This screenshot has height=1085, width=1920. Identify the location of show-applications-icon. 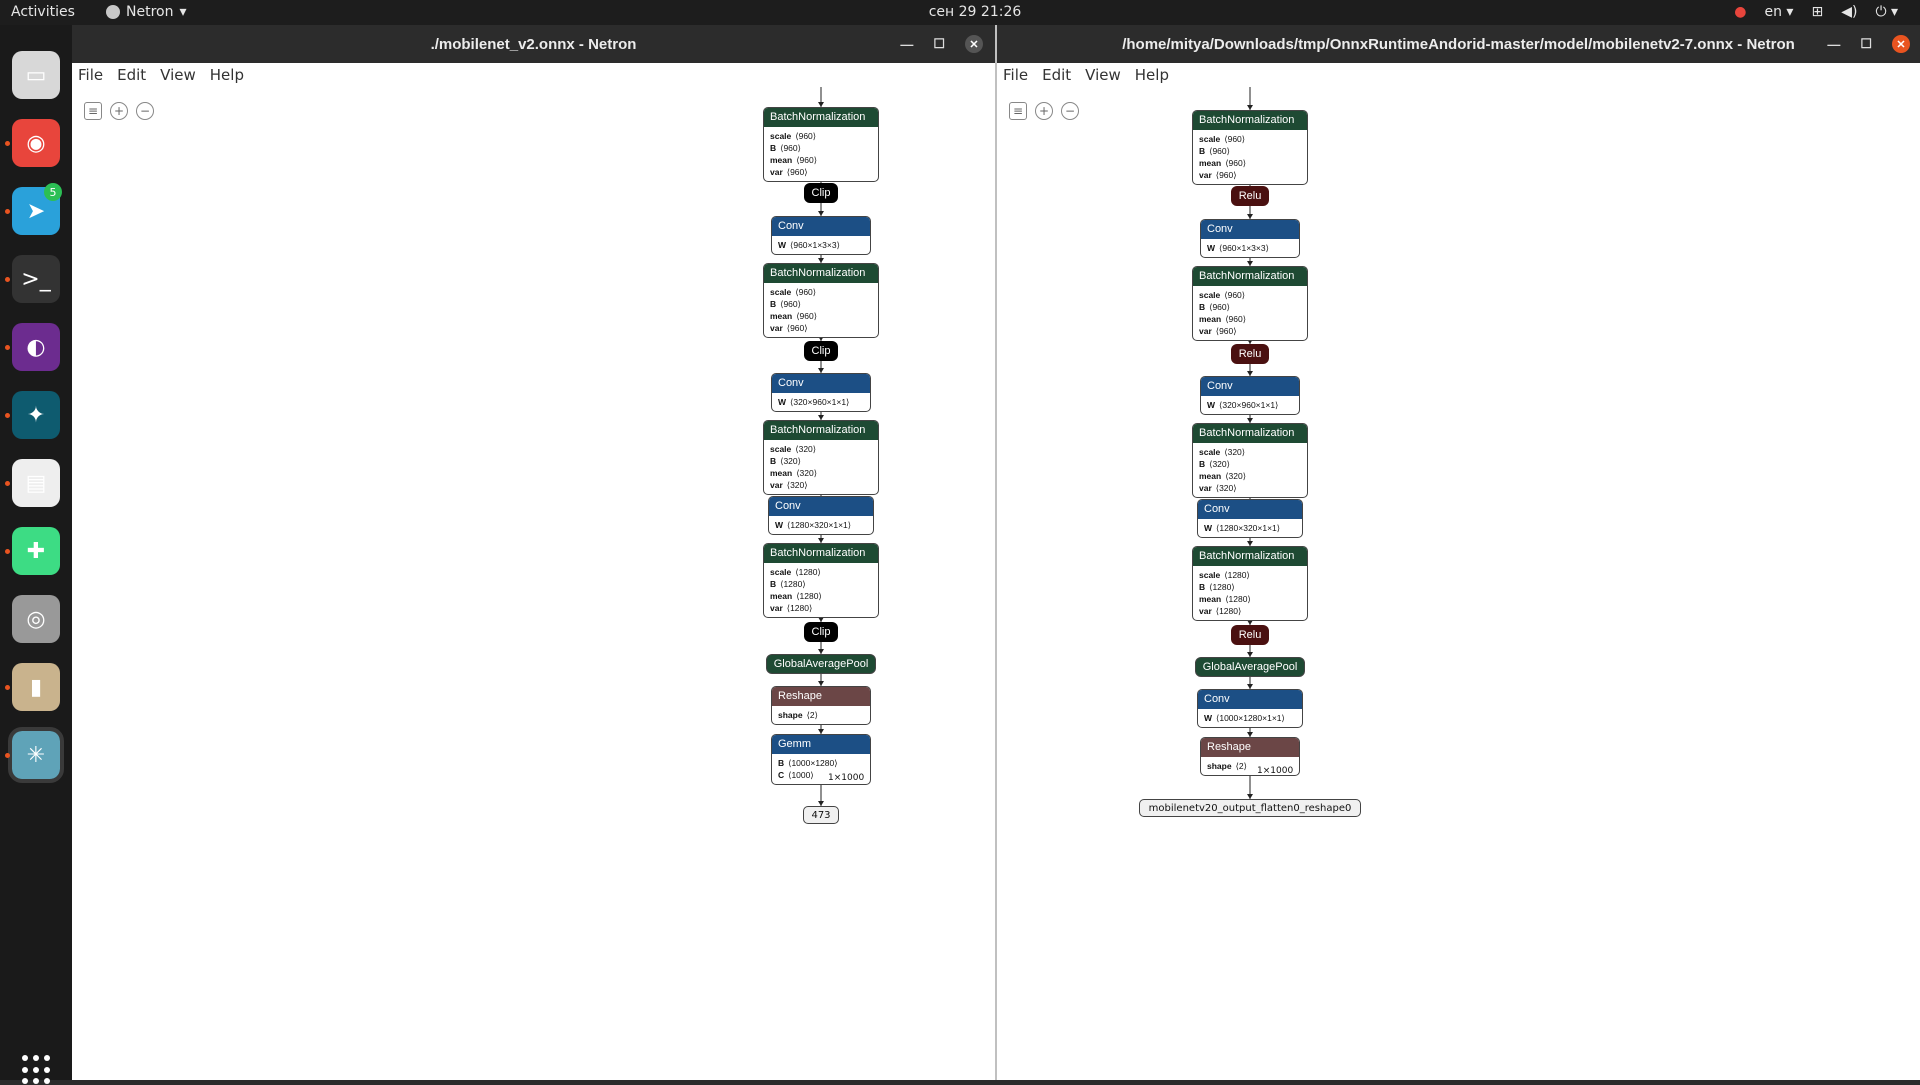
(37, 1070).